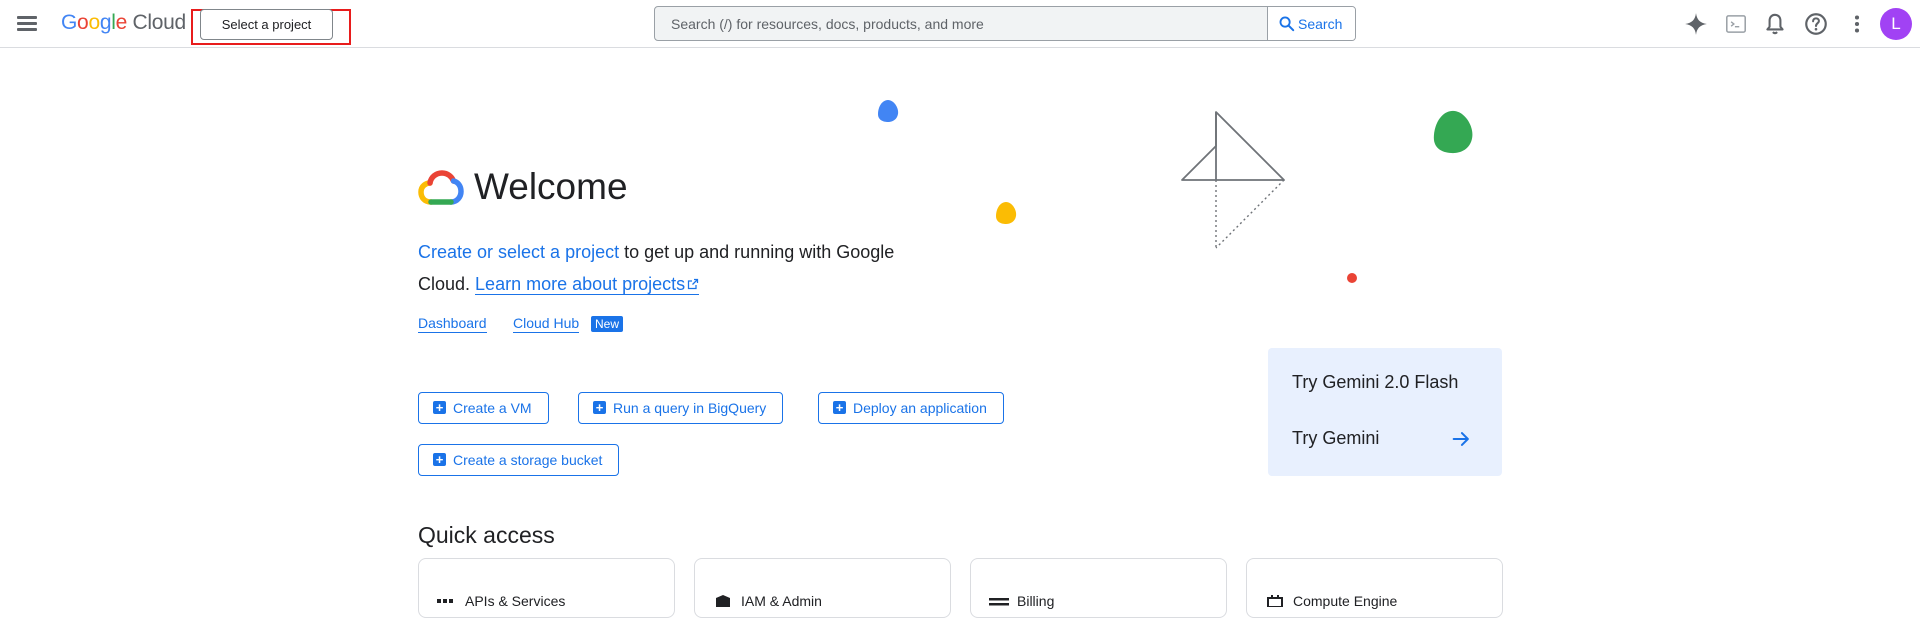  I want to click on quick-access-card-billing: Billing, so click(1098, 588).